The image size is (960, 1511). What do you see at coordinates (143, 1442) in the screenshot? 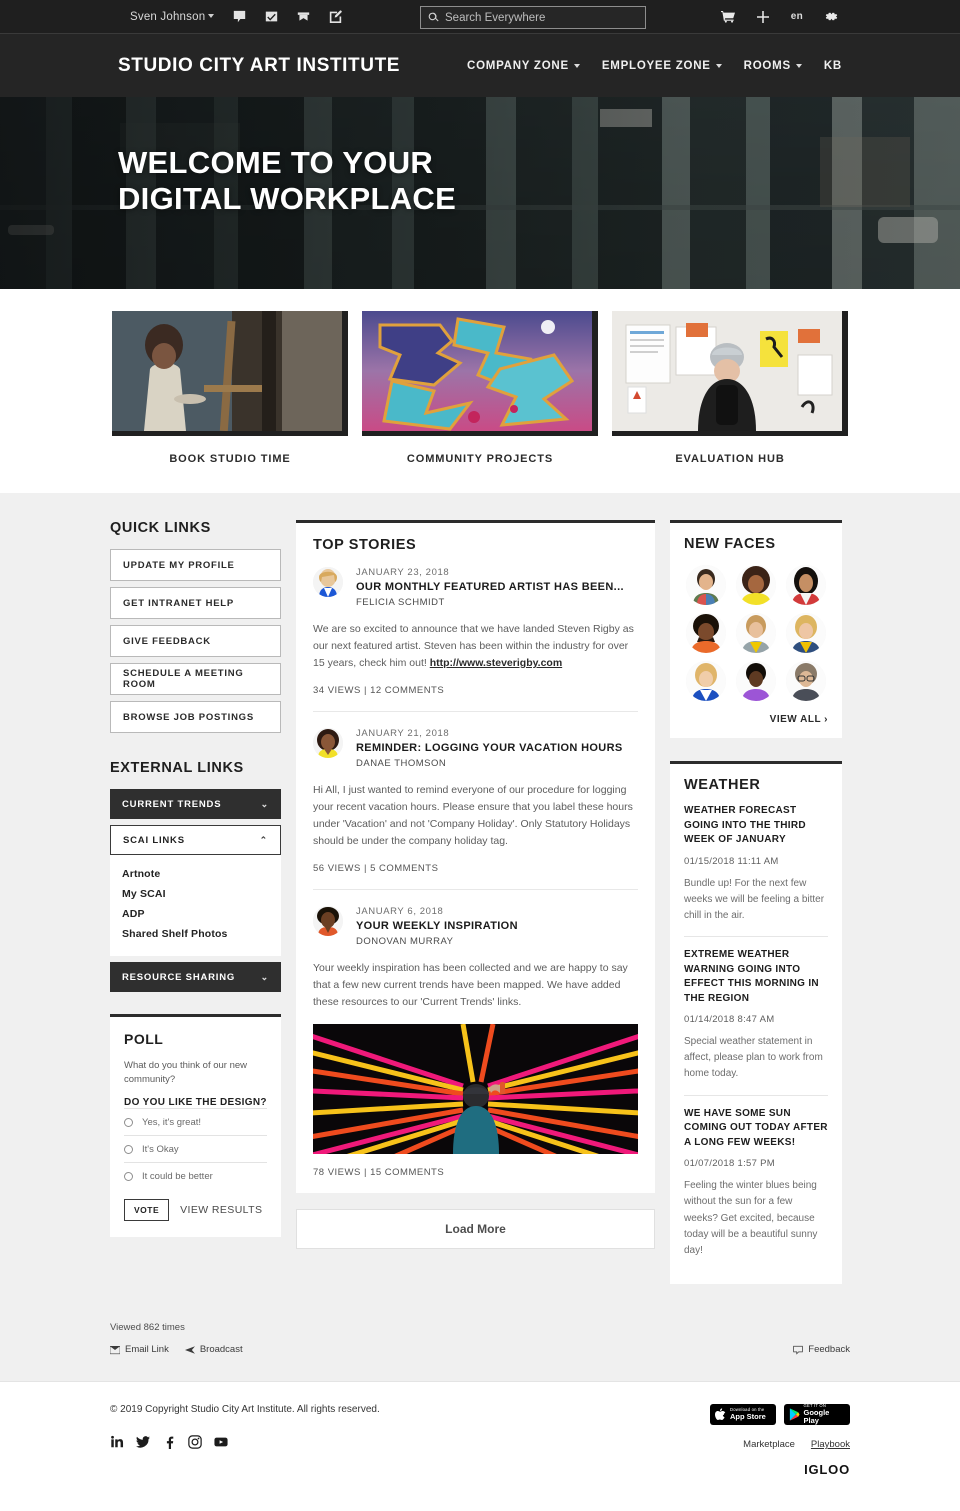
I see `twitter-icon` at bounding box center [143, 1442].